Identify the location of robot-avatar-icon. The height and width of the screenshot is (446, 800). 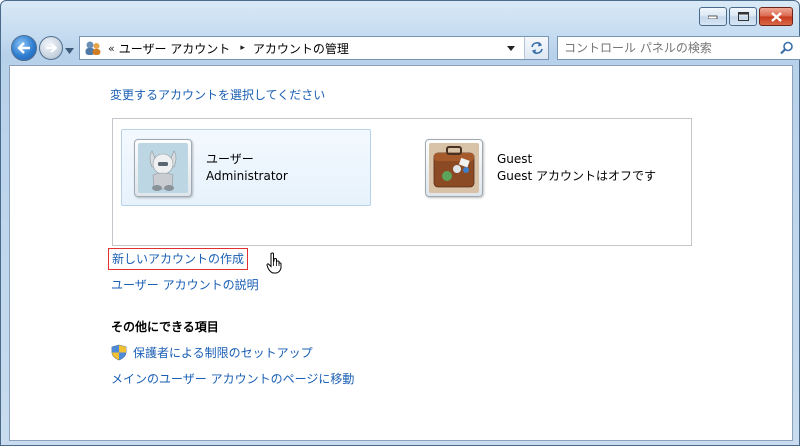
(163, 167).